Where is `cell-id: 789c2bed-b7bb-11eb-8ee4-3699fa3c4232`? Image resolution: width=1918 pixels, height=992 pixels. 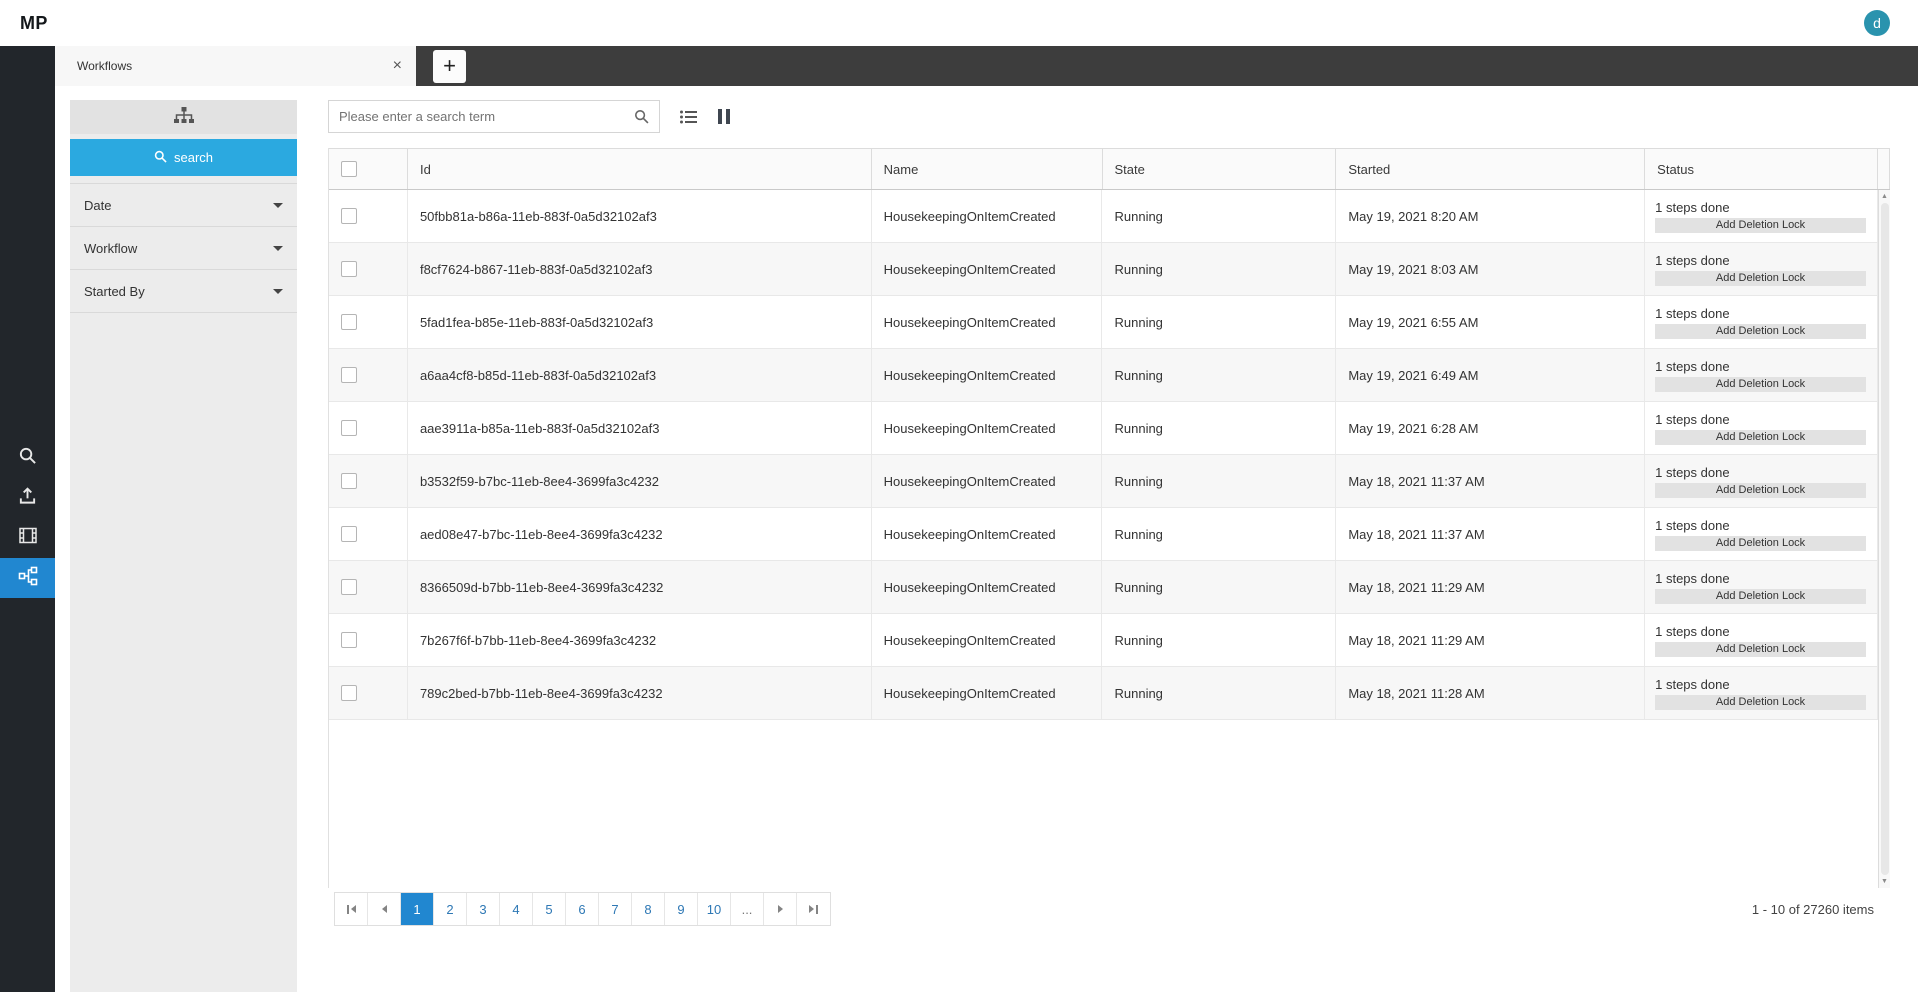 cell-id: 789c2bed-b7bb-11eb-8ee4-3699fa3c4232 is located at coordinates (640, 693).